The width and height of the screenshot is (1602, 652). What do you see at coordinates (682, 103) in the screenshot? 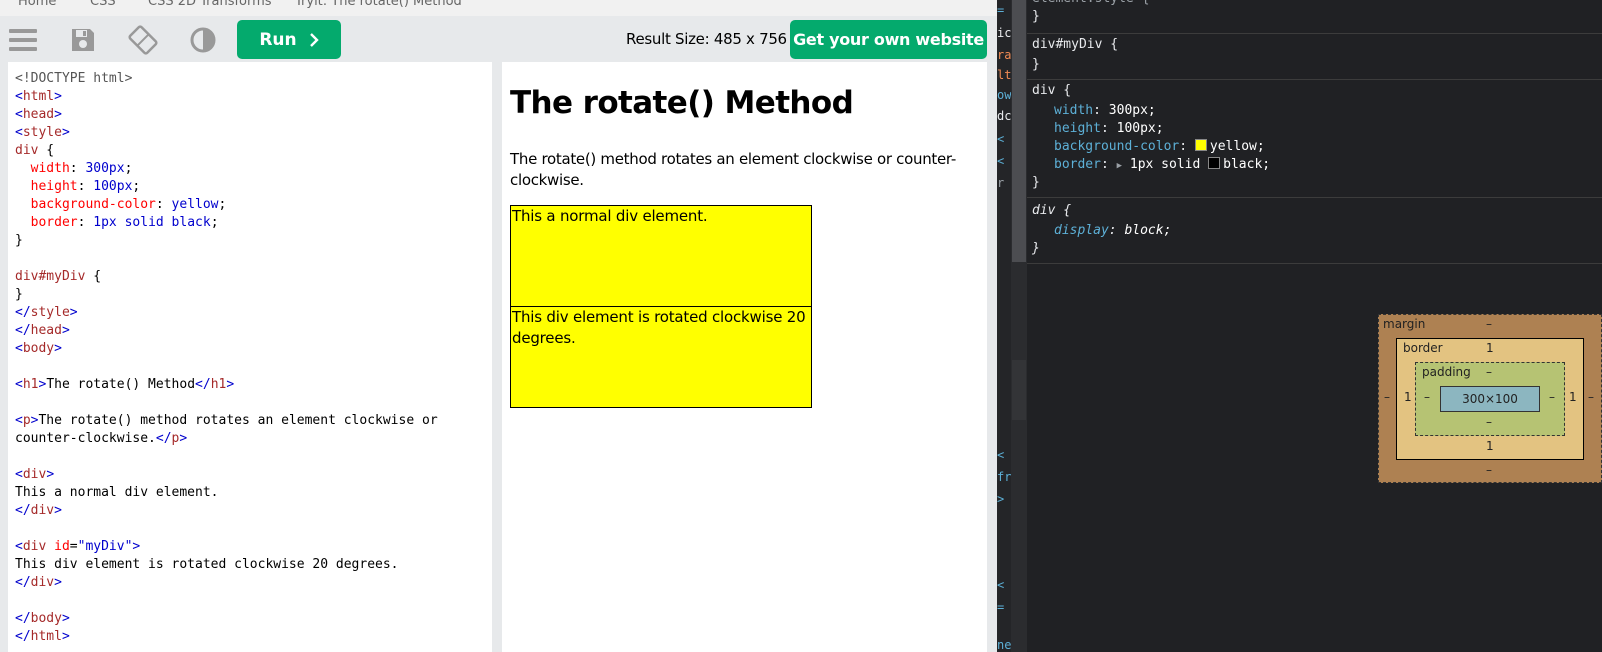
I see `result-heading: The rotate() Method` at bounding box center [682, 103].